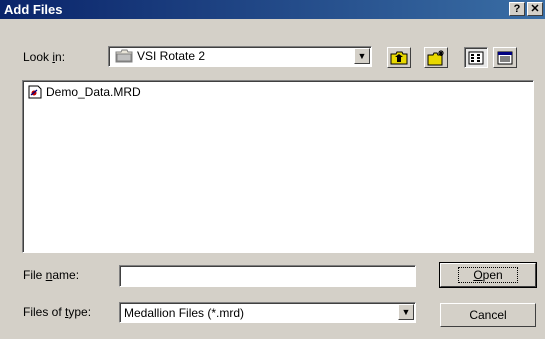 This screenshot has height=339, width=545. Describe the element at coordinates (406, 312) in the screenshot. I see `files-of-type-dropdown-button: ▼` at that location.